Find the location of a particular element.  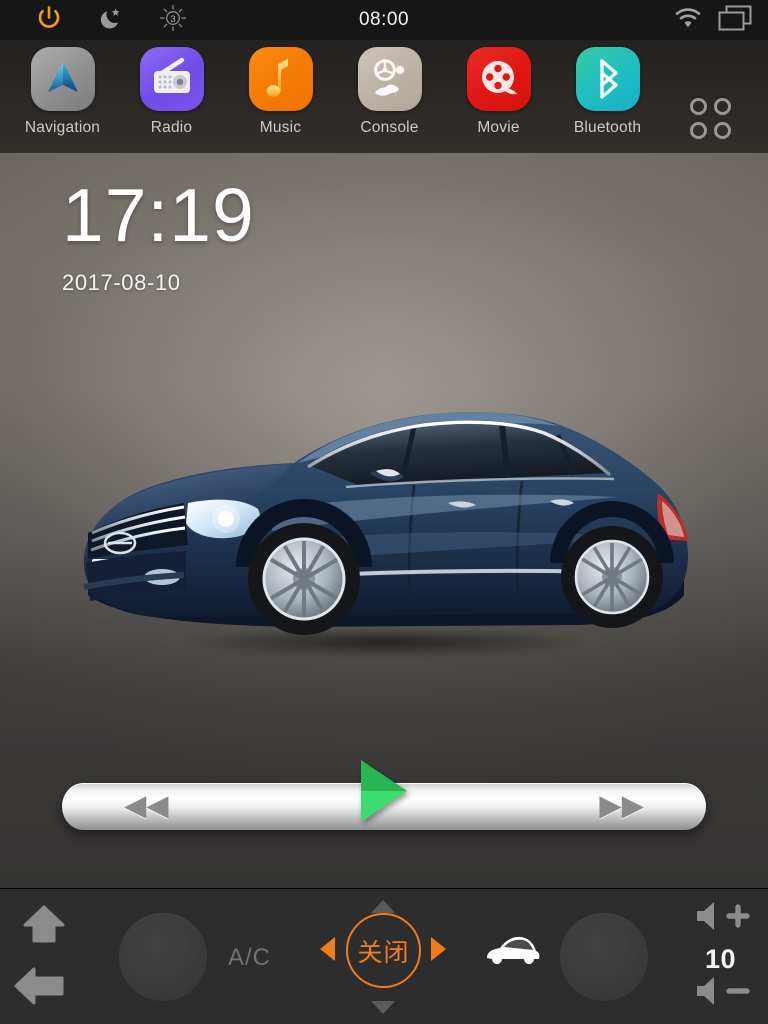

navigation-arrow-icon is located at coordinates (62, 79).